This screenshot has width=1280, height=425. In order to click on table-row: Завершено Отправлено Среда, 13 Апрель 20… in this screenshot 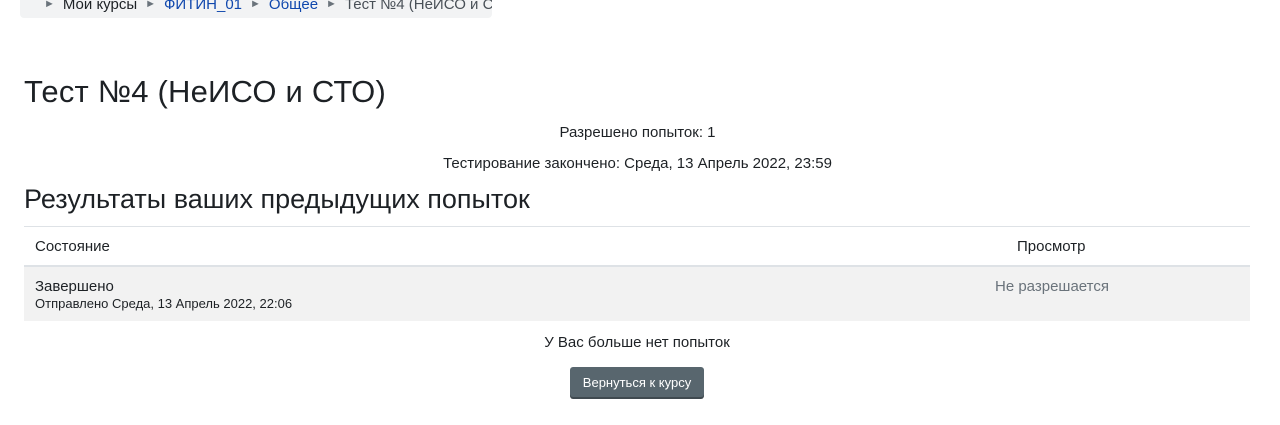, I will do `click(637, 294)`.